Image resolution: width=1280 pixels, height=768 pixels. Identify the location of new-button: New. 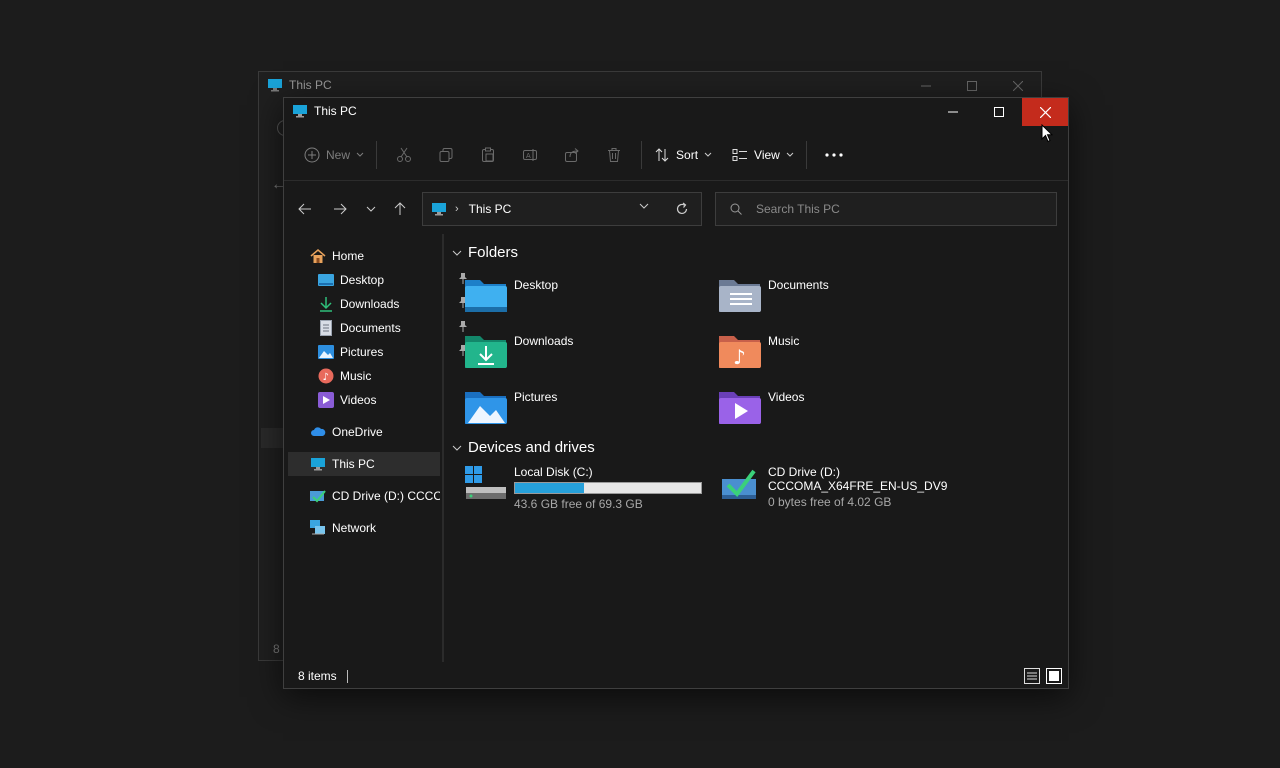
(334, 155).